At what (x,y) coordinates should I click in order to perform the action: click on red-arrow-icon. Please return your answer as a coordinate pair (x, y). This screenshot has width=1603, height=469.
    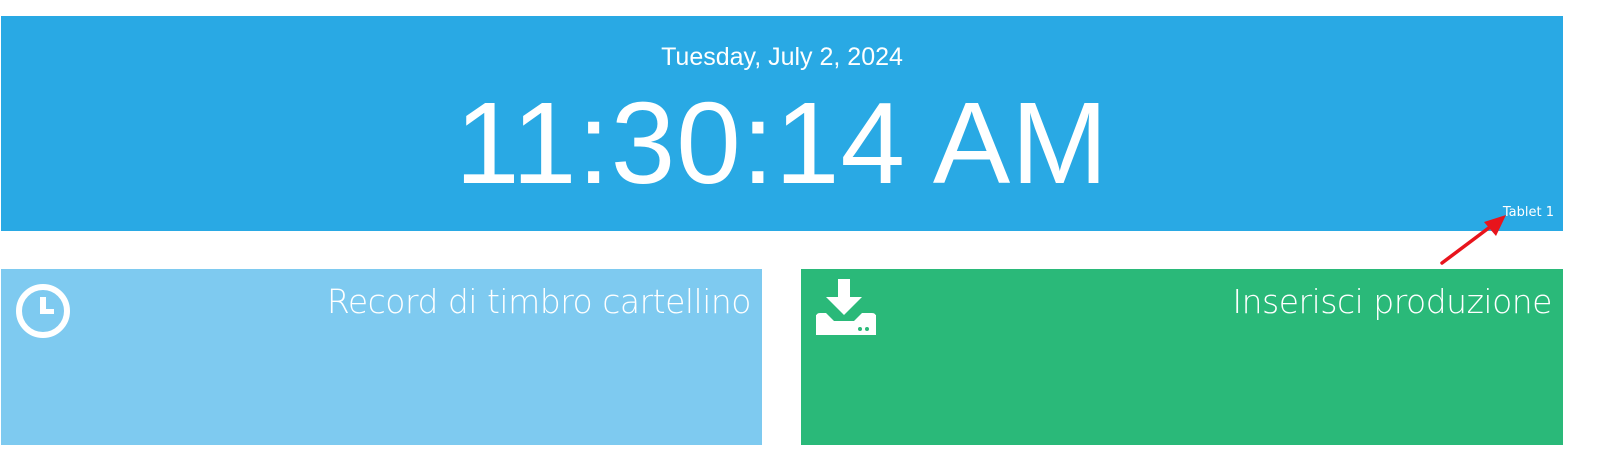
    Looking at the image, I should click on (1473, 240).